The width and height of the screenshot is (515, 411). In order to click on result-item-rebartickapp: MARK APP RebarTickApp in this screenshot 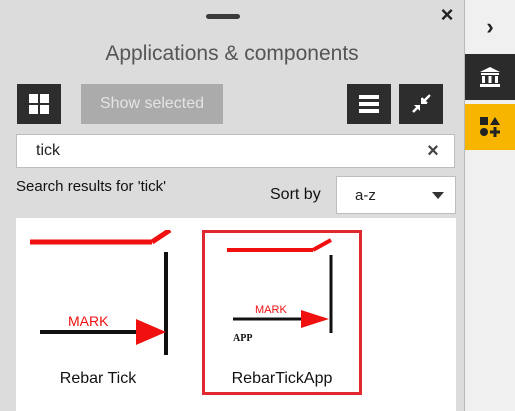, I will do `click(282, 312)`.